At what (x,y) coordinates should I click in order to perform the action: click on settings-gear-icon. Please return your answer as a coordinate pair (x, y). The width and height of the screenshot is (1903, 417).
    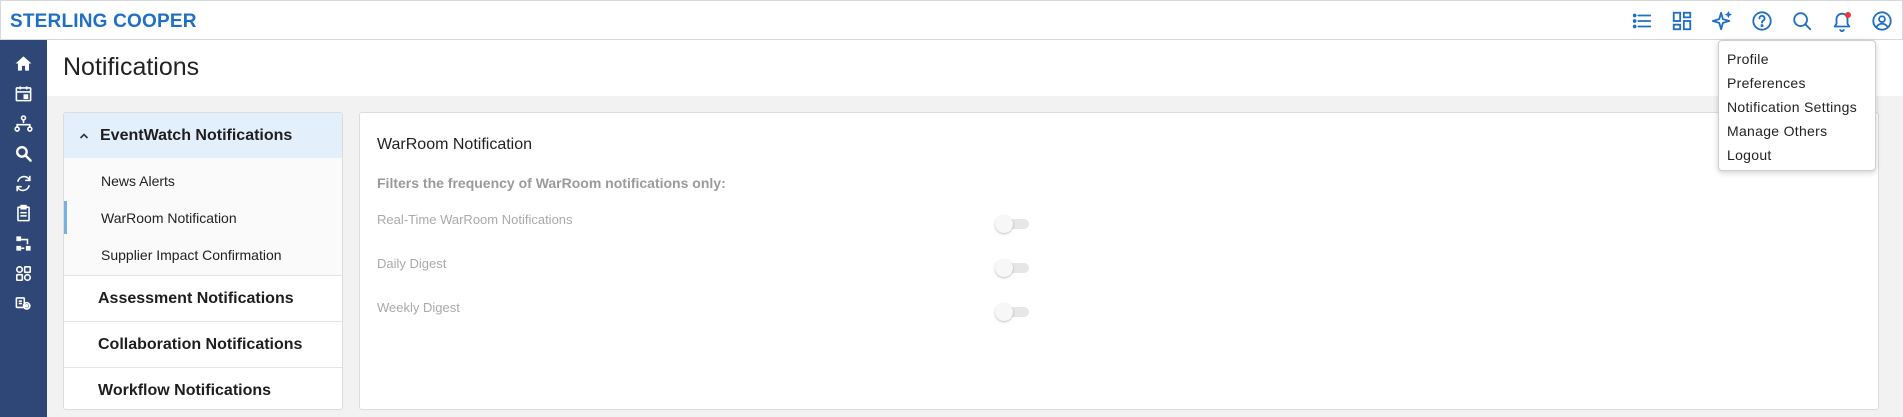
    Looking at the image, I should click on (23, 303).